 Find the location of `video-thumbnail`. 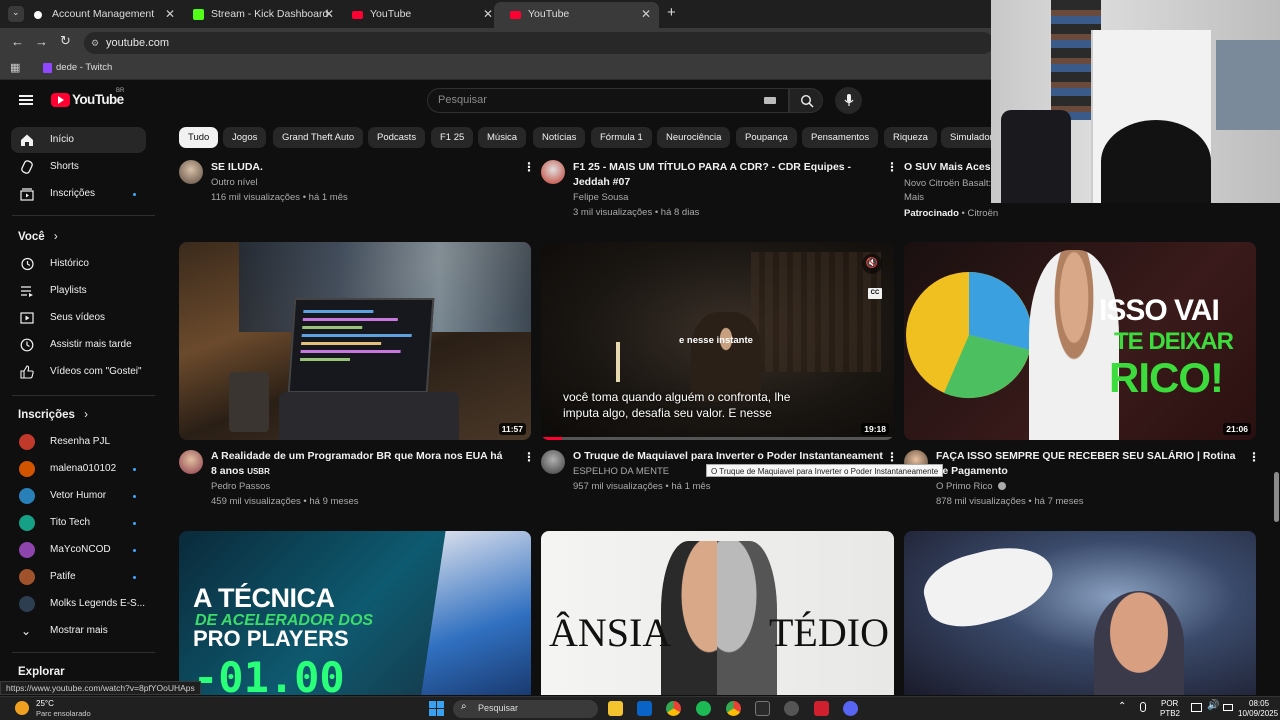

video-thumbnail is located at coordinates (1080, 613).